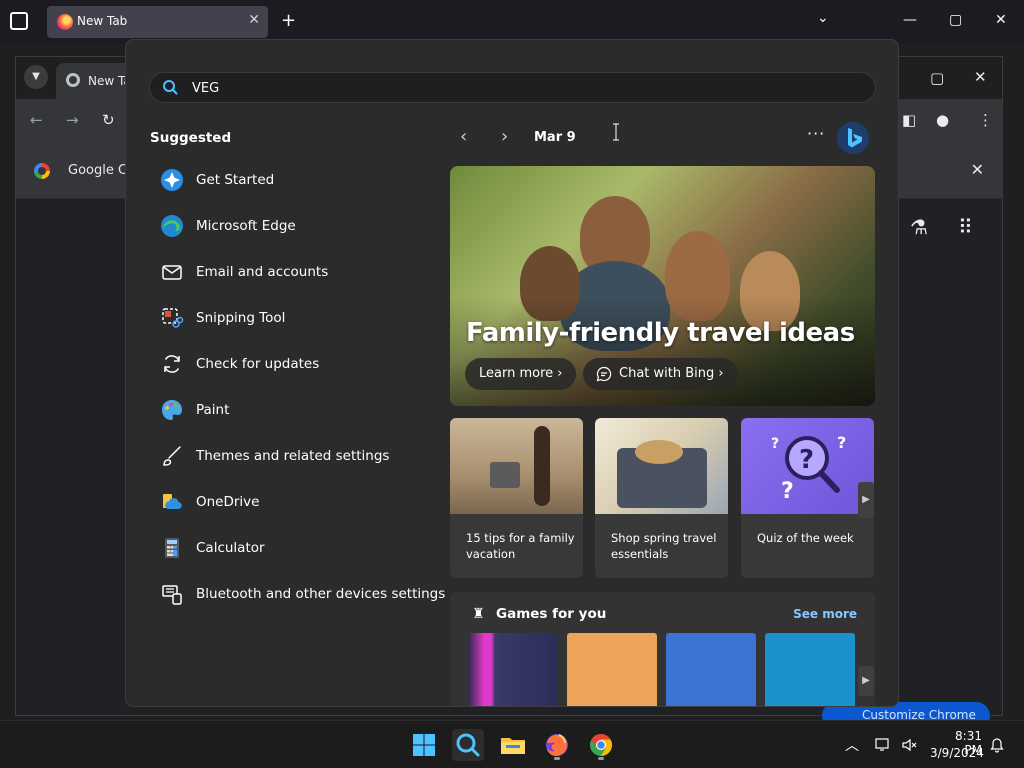 Image resolution: width=1024 pixels, height=768 pixels. I want to click on refresh-icon, so click(172, 364).